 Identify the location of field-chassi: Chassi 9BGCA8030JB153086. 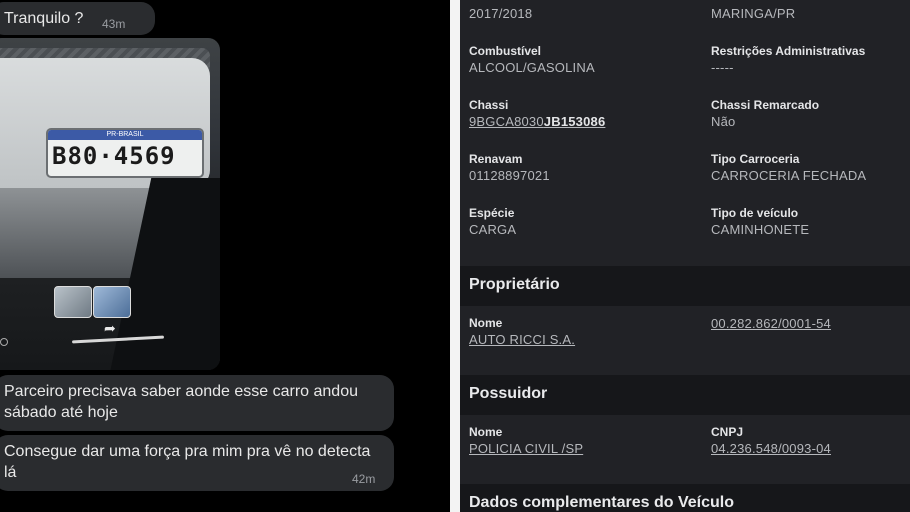
(537, 114).